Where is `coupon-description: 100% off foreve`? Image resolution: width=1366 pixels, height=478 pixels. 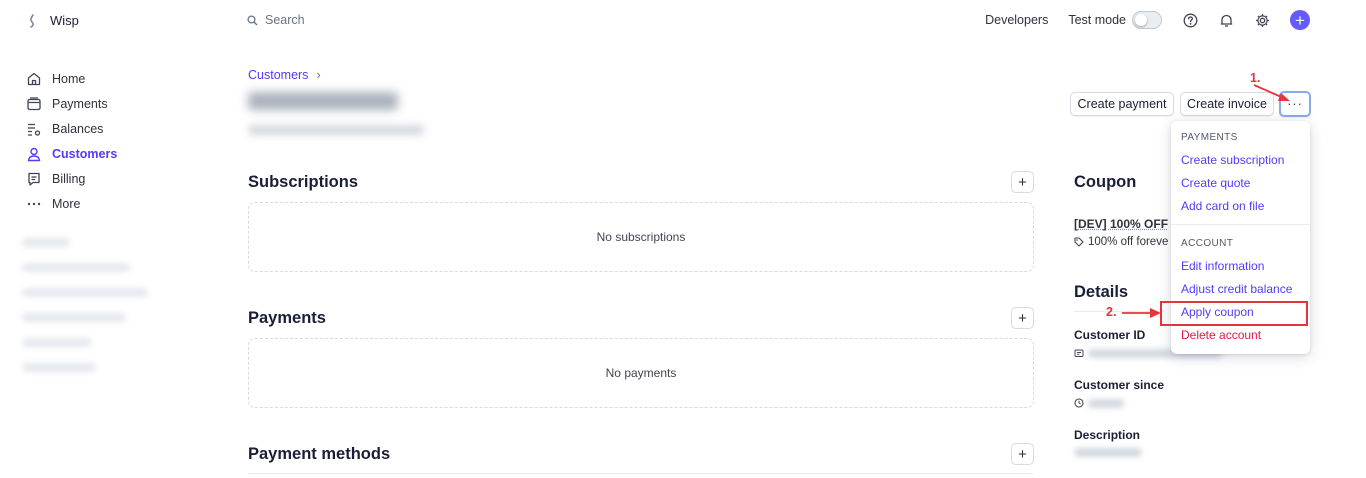 coupon-description: 100% off foreve is located at coordinates (1121, 242).